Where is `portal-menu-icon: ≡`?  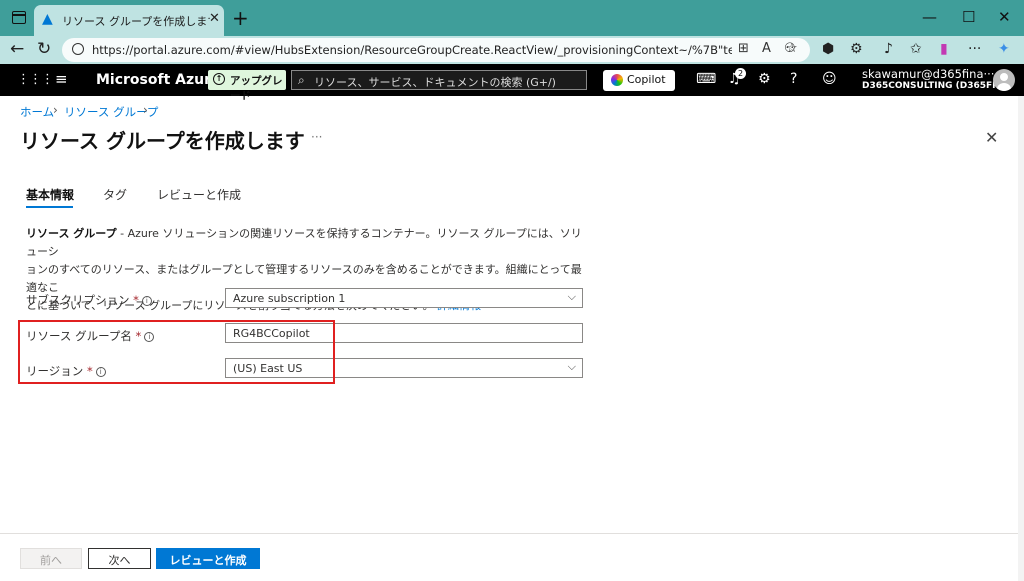
portal-menu-icon: ≡ is located at coordinates (61, 79).